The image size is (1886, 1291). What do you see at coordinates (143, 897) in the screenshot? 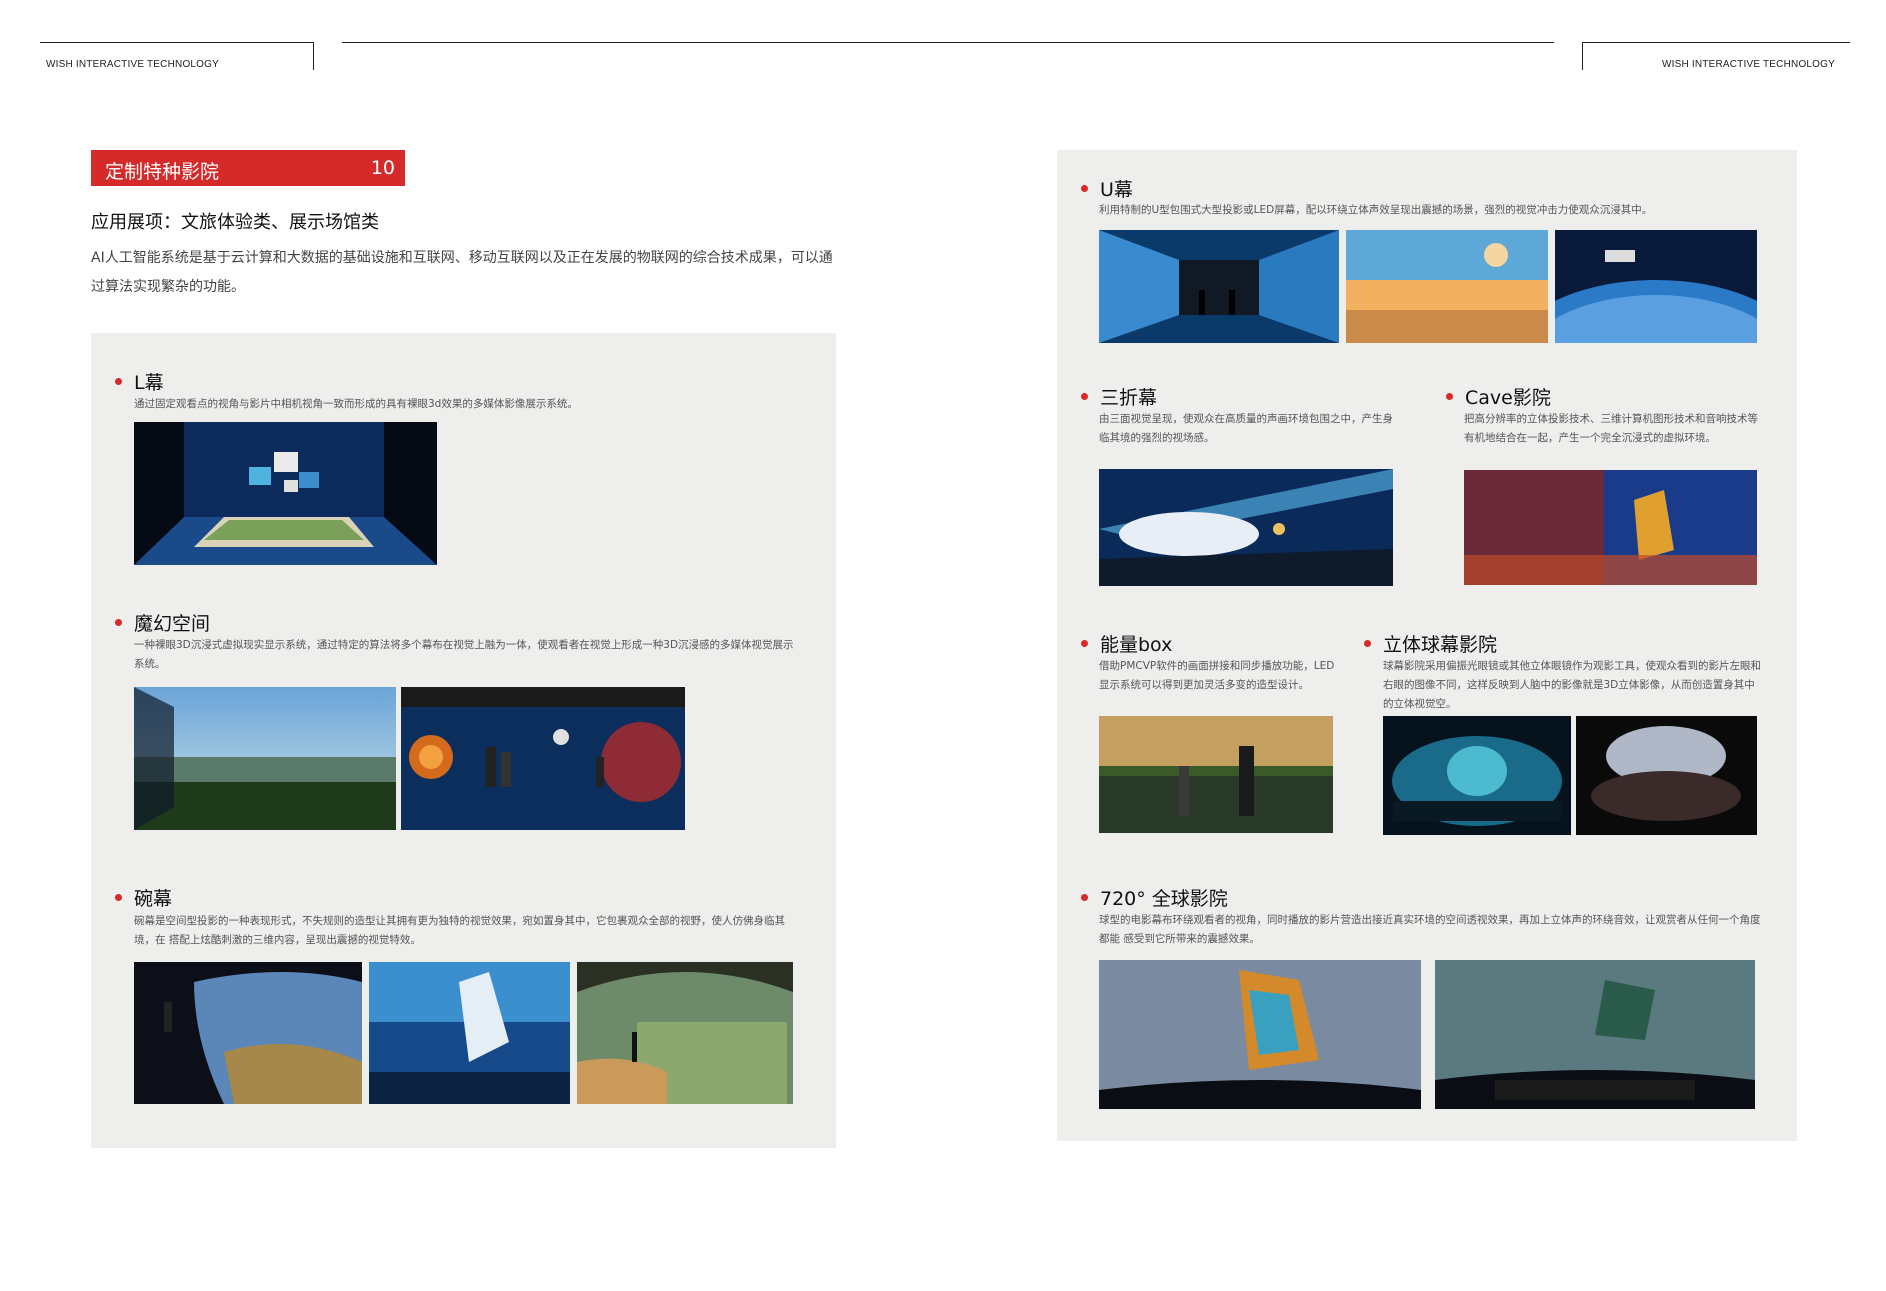
I see `section-title-bowl-screen: 碗幕` at bounding box center [143, 897].